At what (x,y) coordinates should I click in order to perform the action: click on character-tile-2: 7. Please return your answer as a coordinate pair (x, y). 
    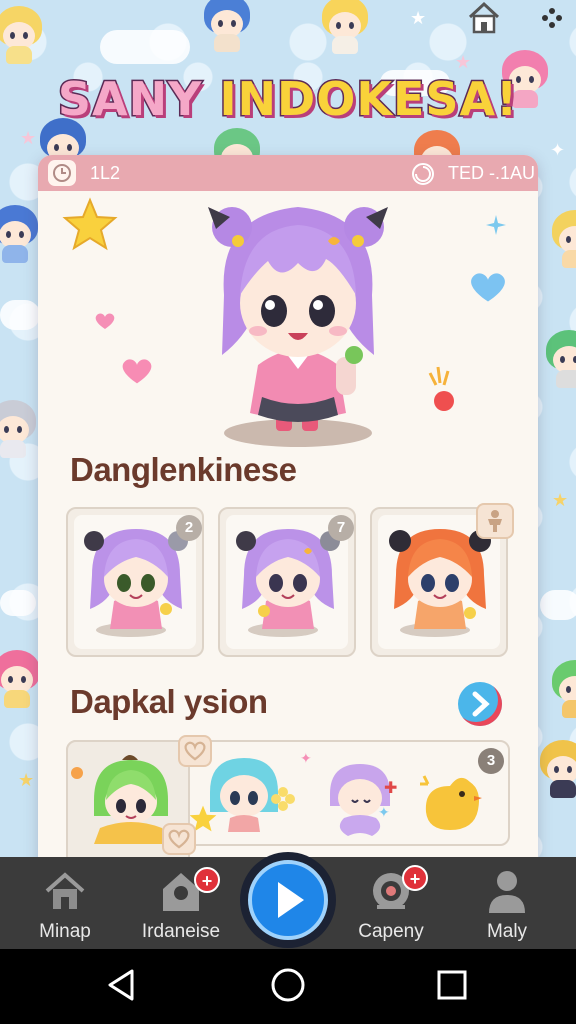
    Looking at the image, I should click on (287, 582).